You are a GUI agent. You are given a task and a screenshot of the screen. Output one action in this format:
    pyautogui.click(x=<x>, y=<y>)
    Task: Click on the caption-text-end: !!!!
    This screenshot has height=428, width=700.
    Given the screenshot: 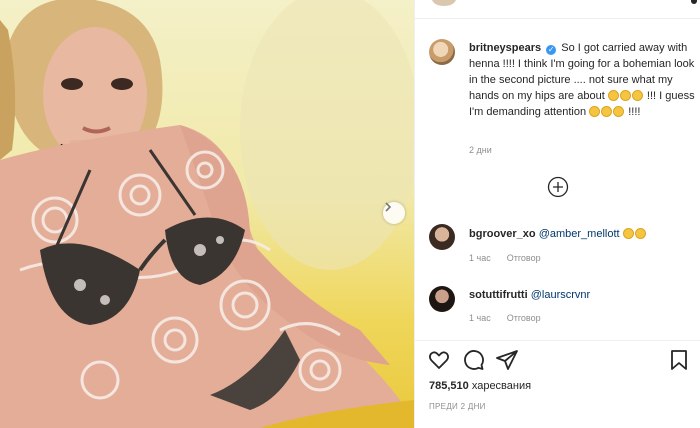 What is the action you would take?
    pyautogui.click(x=634, y=112)
    